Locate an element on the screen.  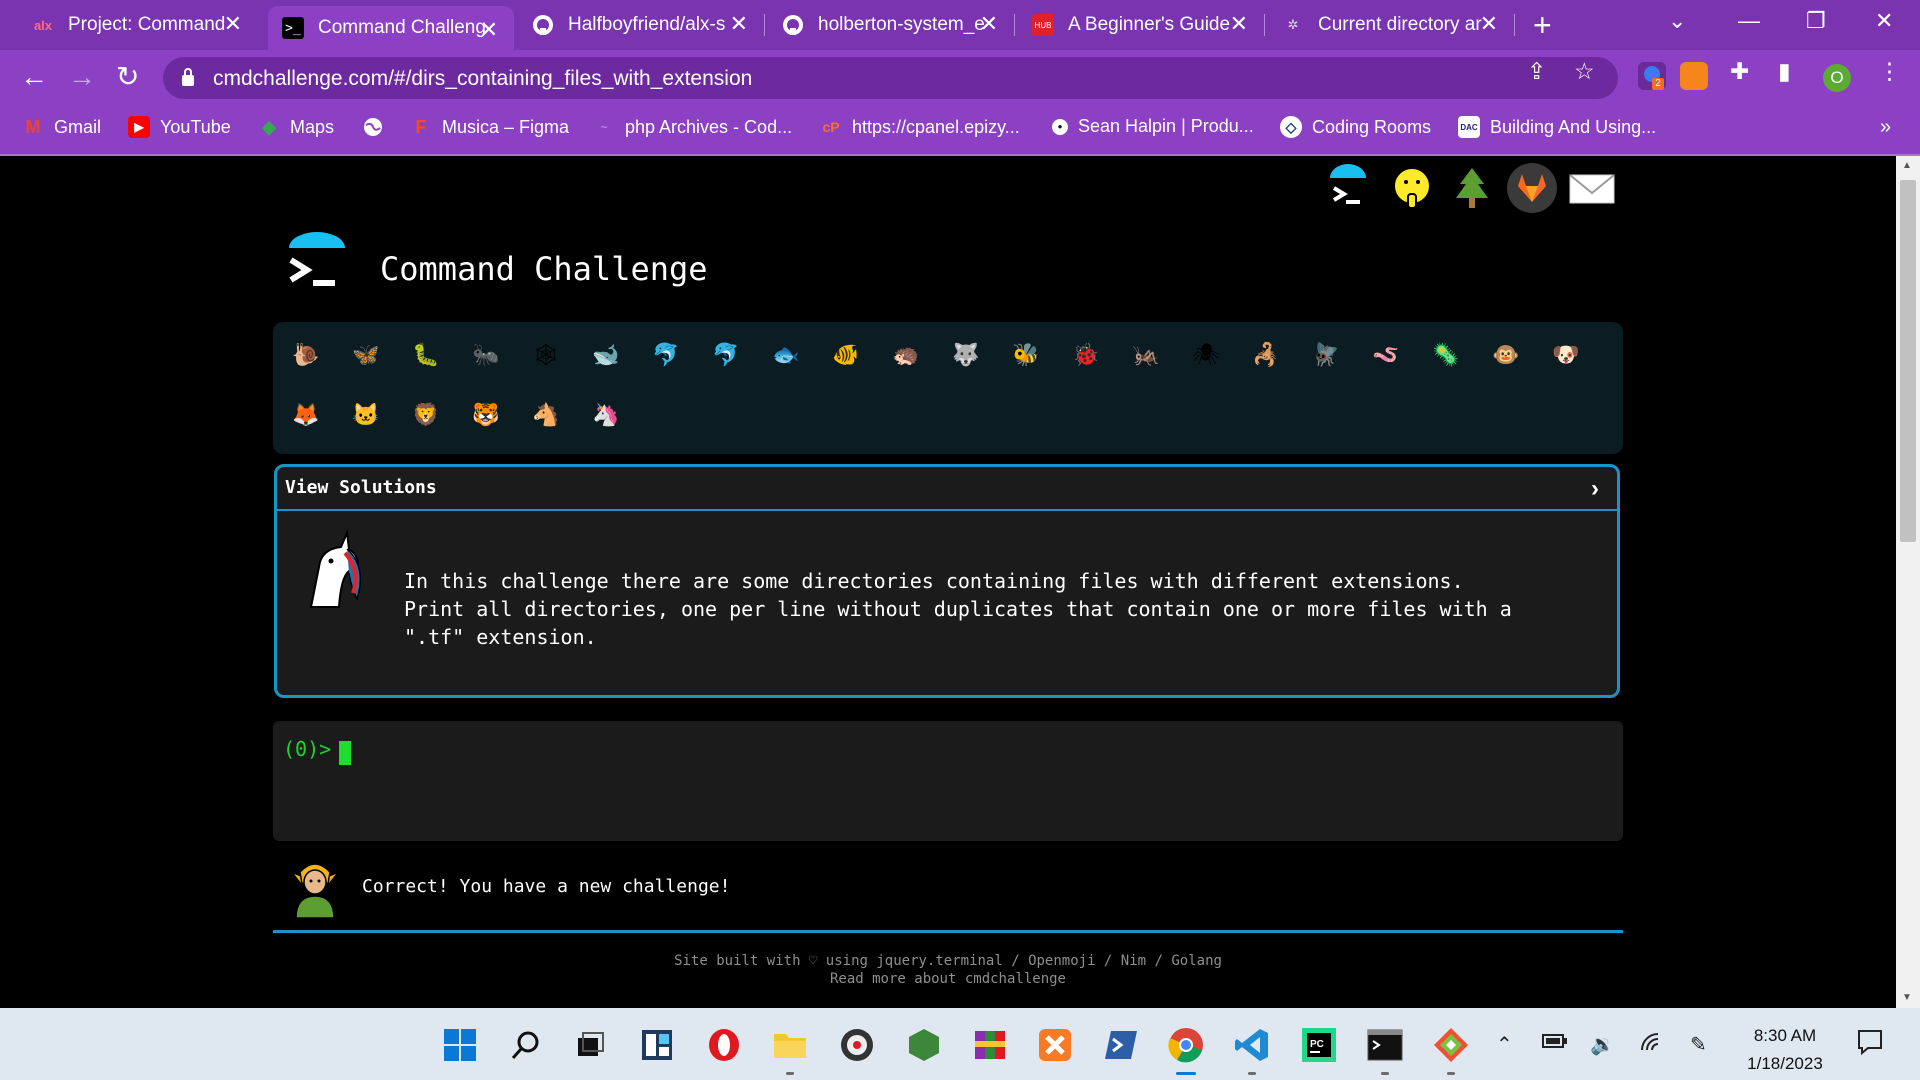
view-solutions-header: View Solutions › is located at coordinates (947, 489).